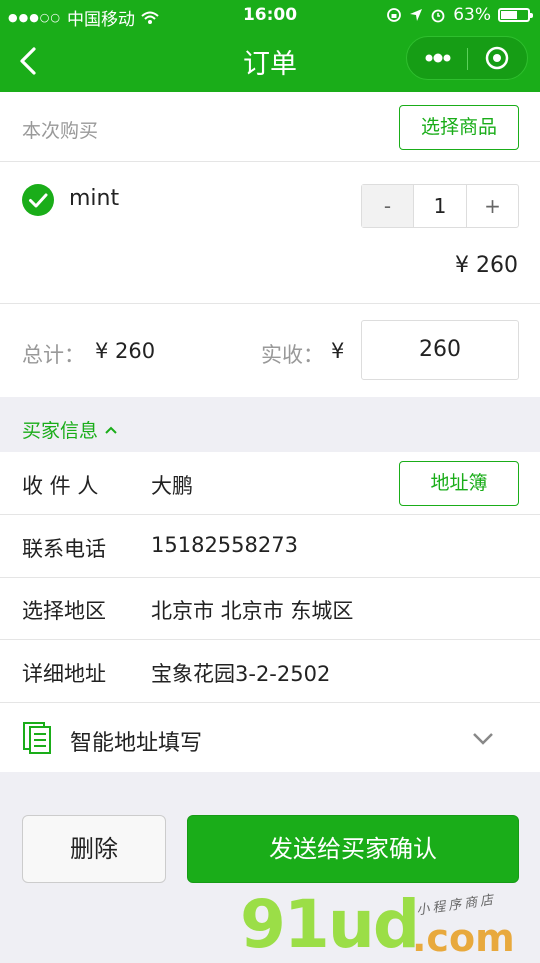 The height and width of the screenshot is (963, 540). I want to click on watermark-brand: 91ud, so click(330, 924).